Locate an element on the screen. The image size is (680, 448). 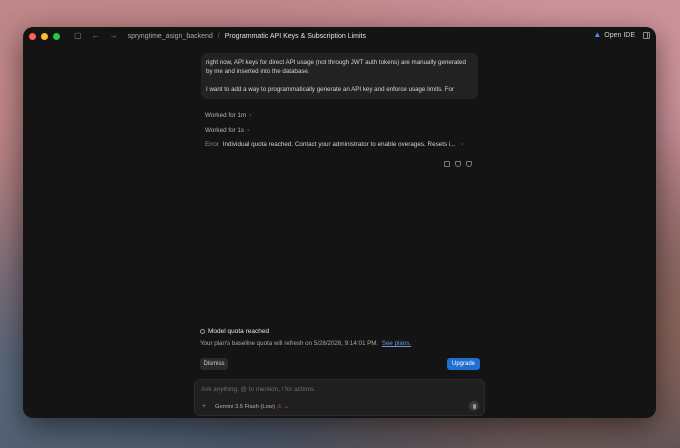
worked-step-1: Worked for 1m › is located at coordinates (228, 115).